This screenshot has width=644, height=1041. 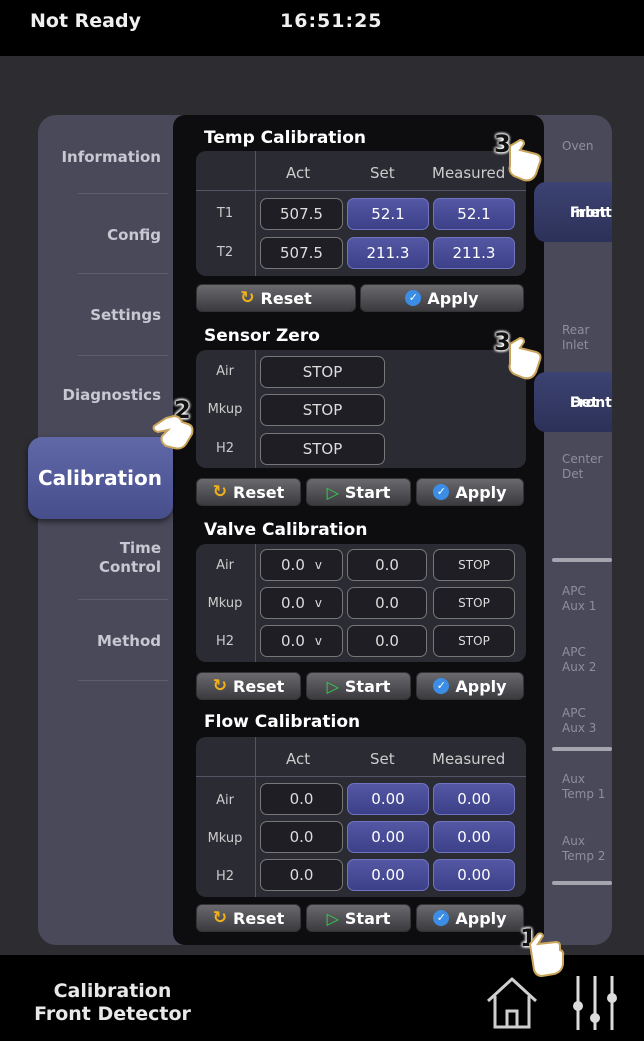 What do you see at coordinates (388, 875) in the screenshot?
I see `h2-flow-set-field: 0.00` at bounding box center [388, 875].